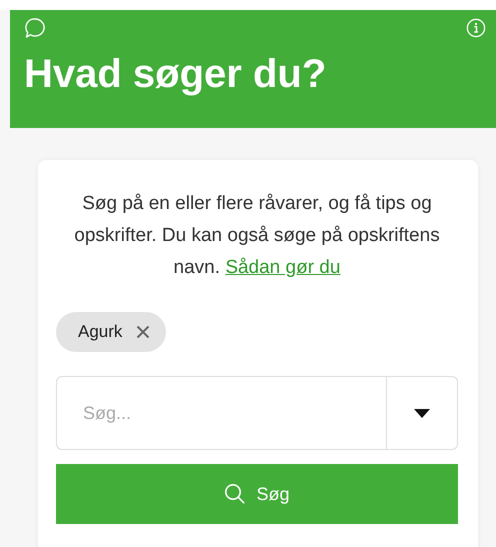  I want to click on dropdown-toggle, so click(422, 413).